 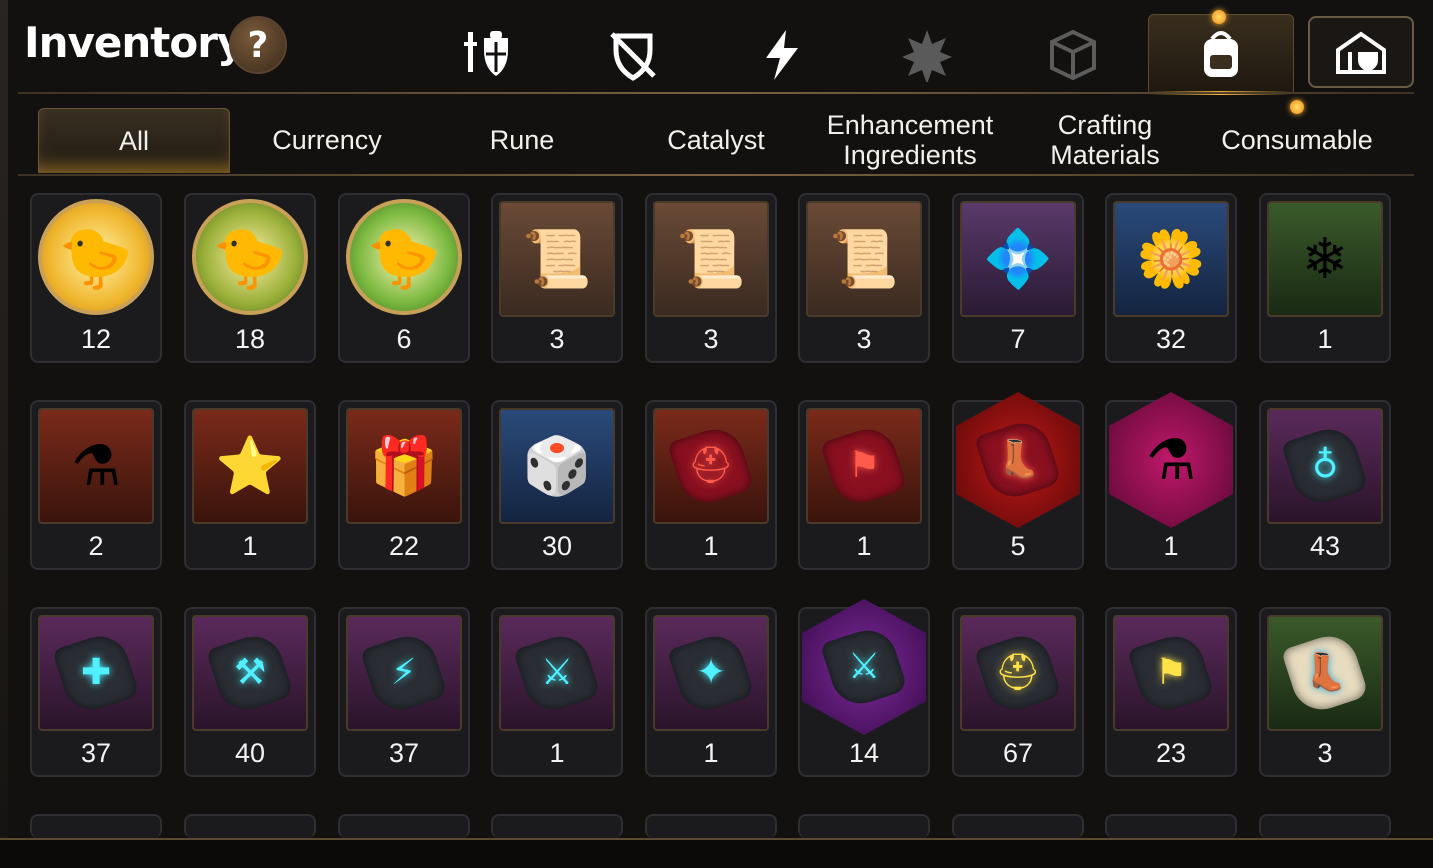 What do you see at coordinates (557, 259) in the screenshot?
I see `dragon-upgrade-scroll-icon: 📜` at bounding box center [557, 259].